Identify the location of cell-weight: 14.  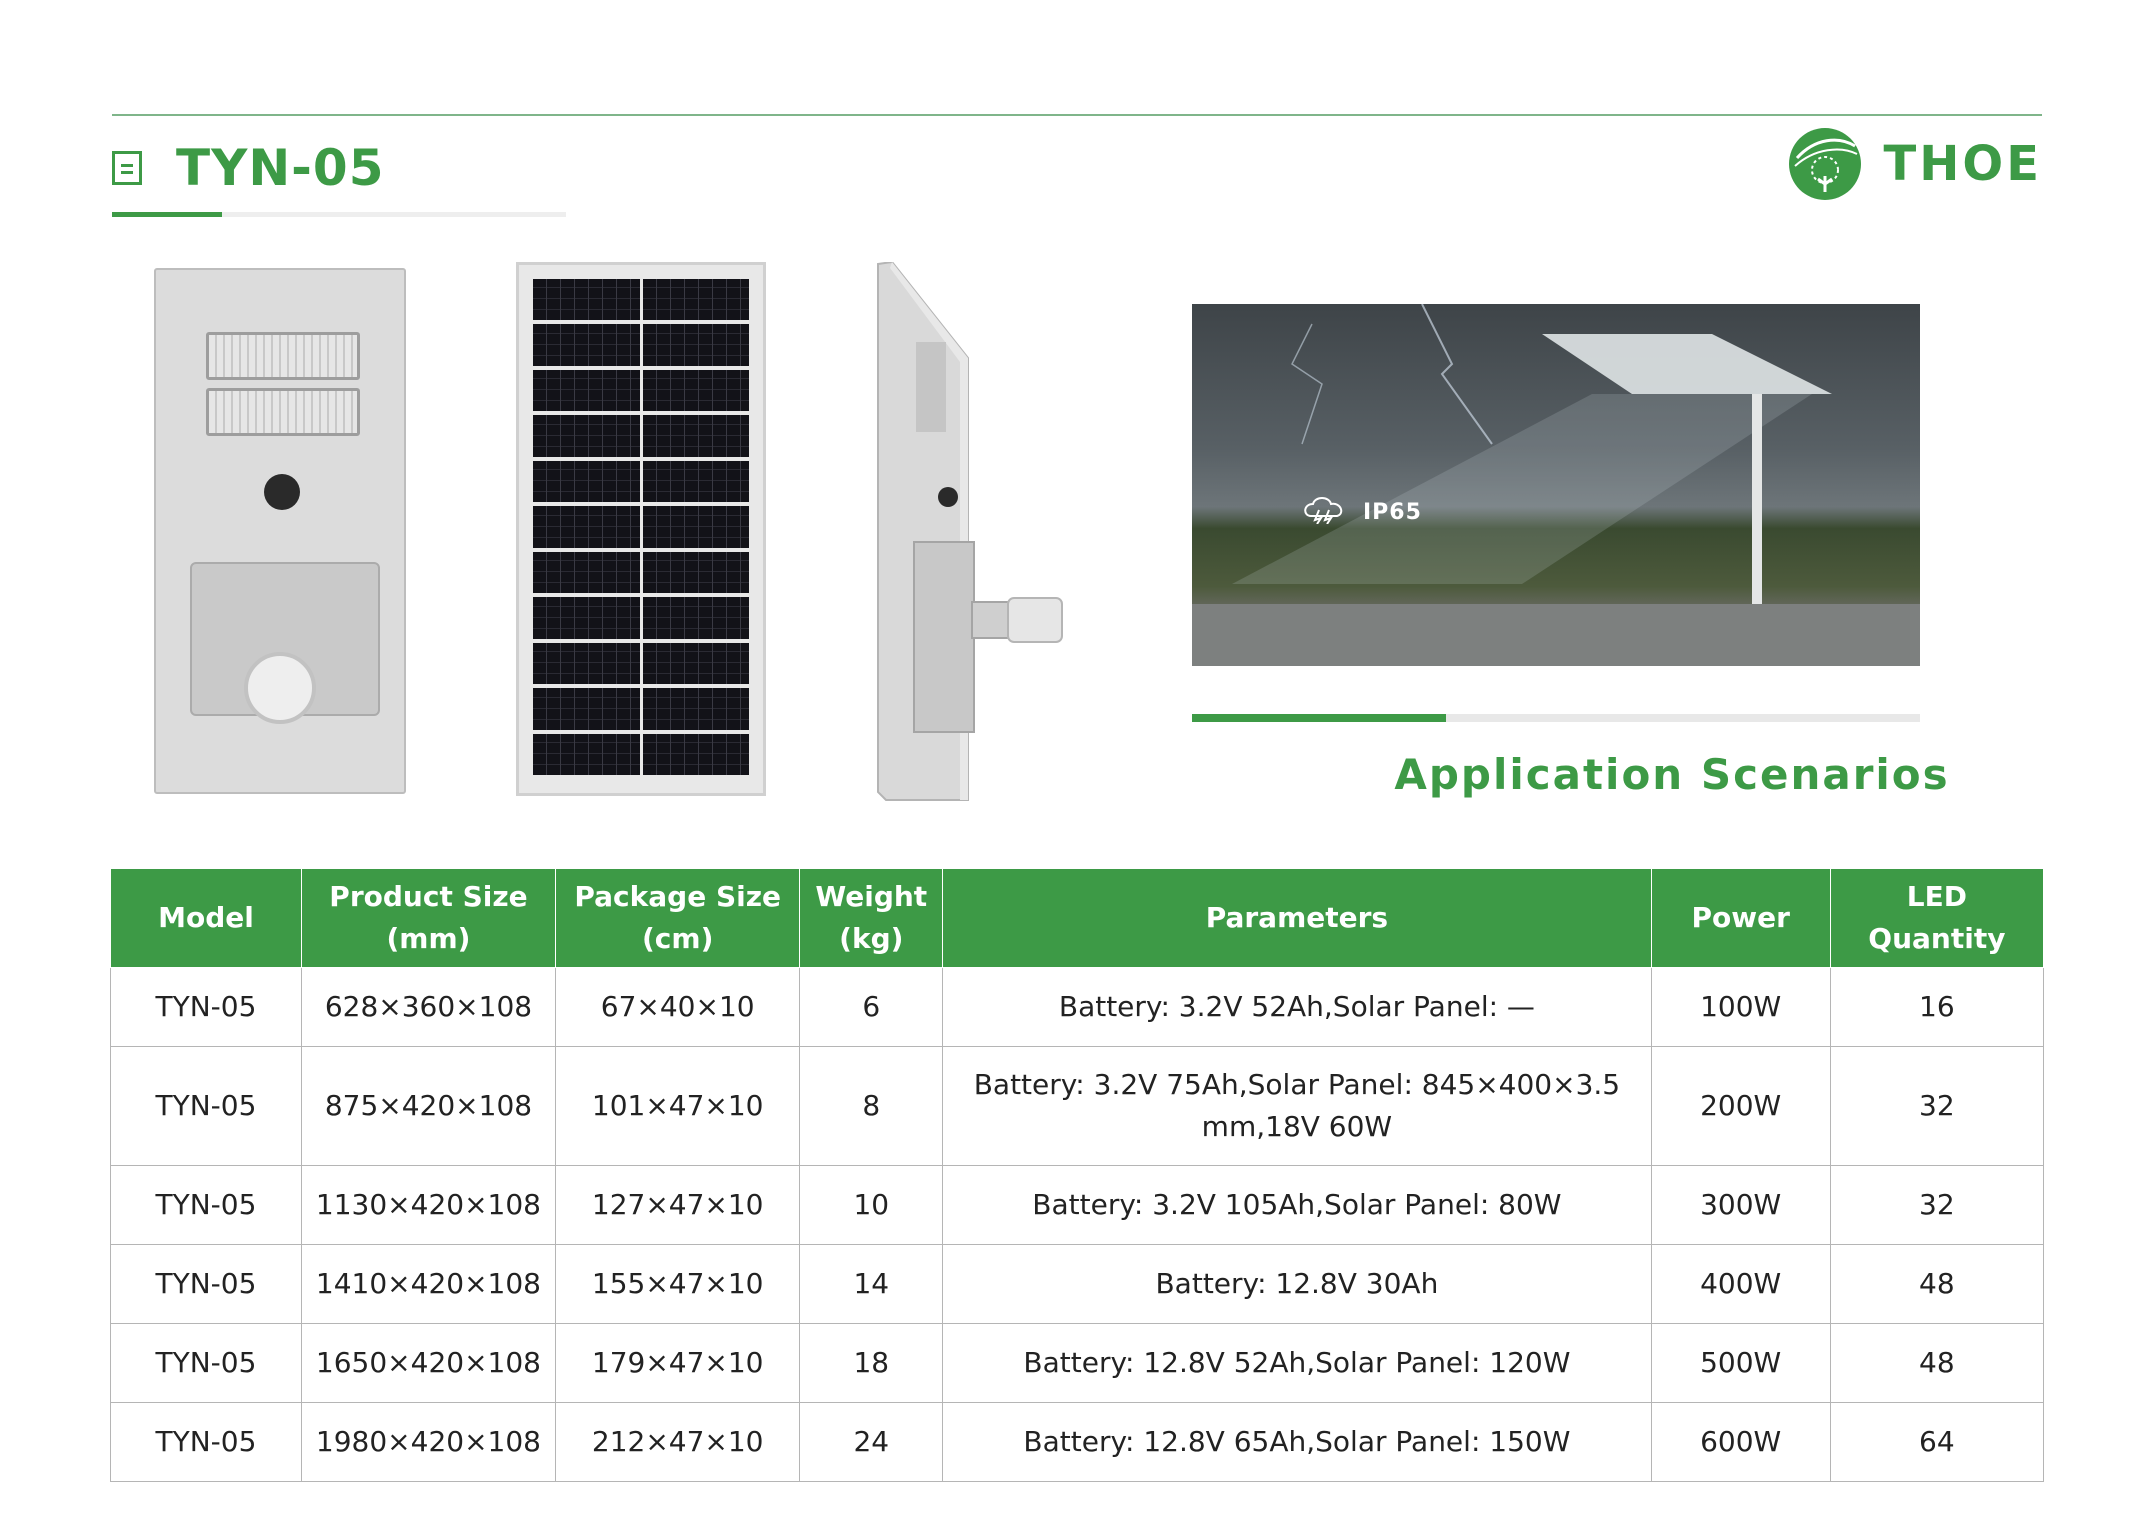
(871, 1284).